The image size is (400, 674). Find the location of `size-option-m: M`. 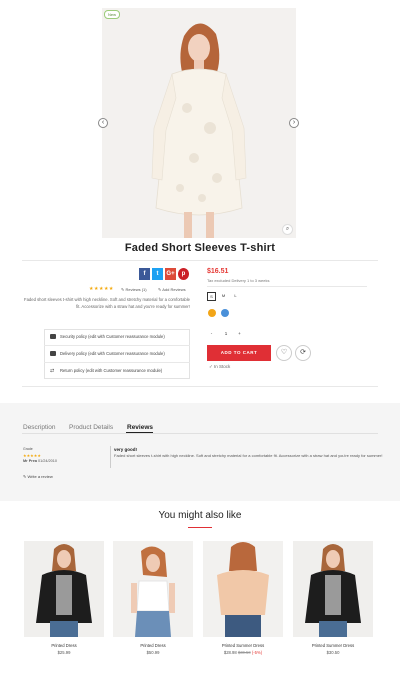

size-option-m: M is located at coordinates (223, 296).